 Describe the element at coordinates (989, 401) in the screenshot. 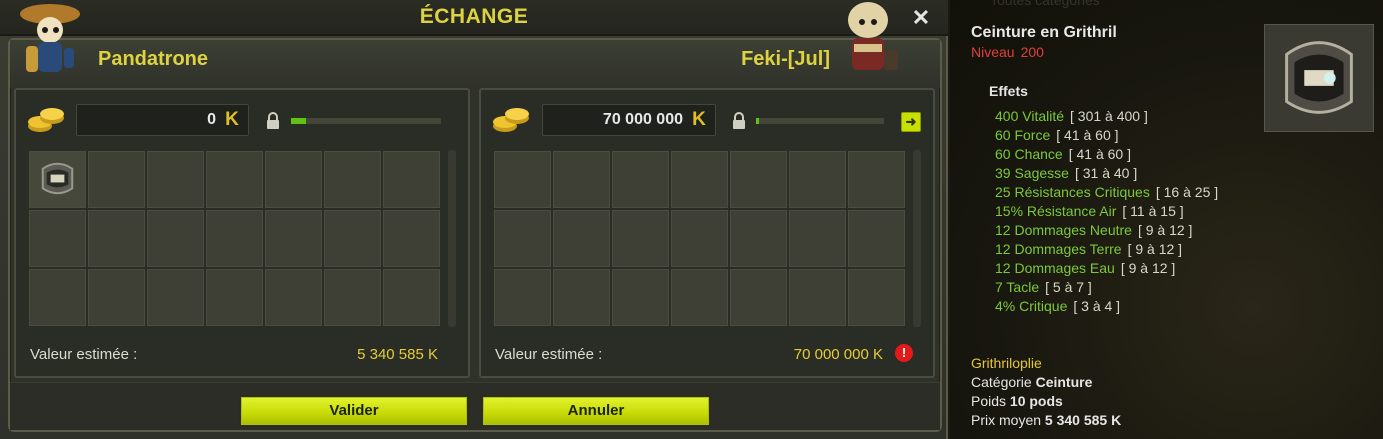

I see `weight-label: Poids` at that location.